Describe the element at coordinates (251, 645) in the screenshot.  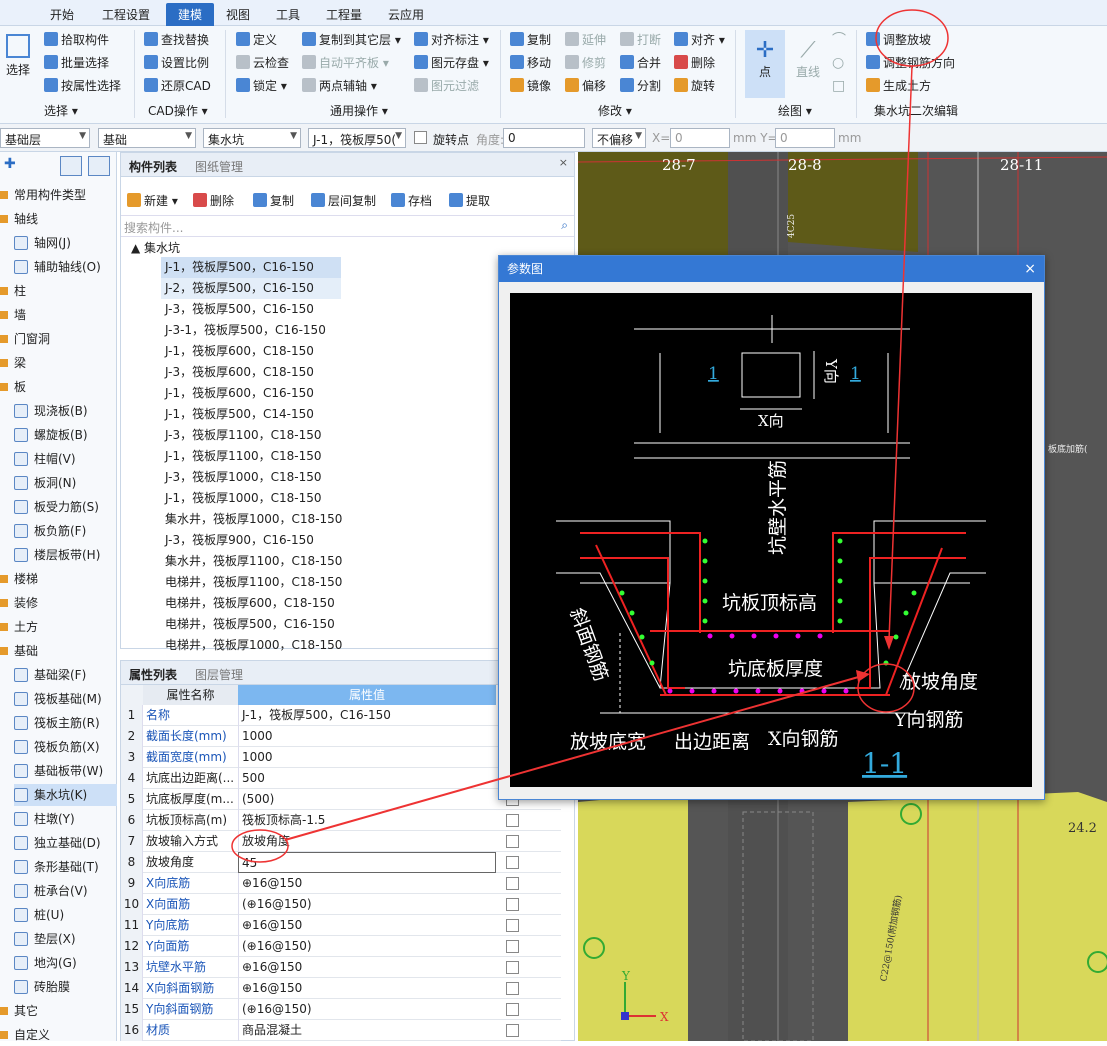
I see `tree-item: 电梯井，筏板厚1000，C18-150` at that location.